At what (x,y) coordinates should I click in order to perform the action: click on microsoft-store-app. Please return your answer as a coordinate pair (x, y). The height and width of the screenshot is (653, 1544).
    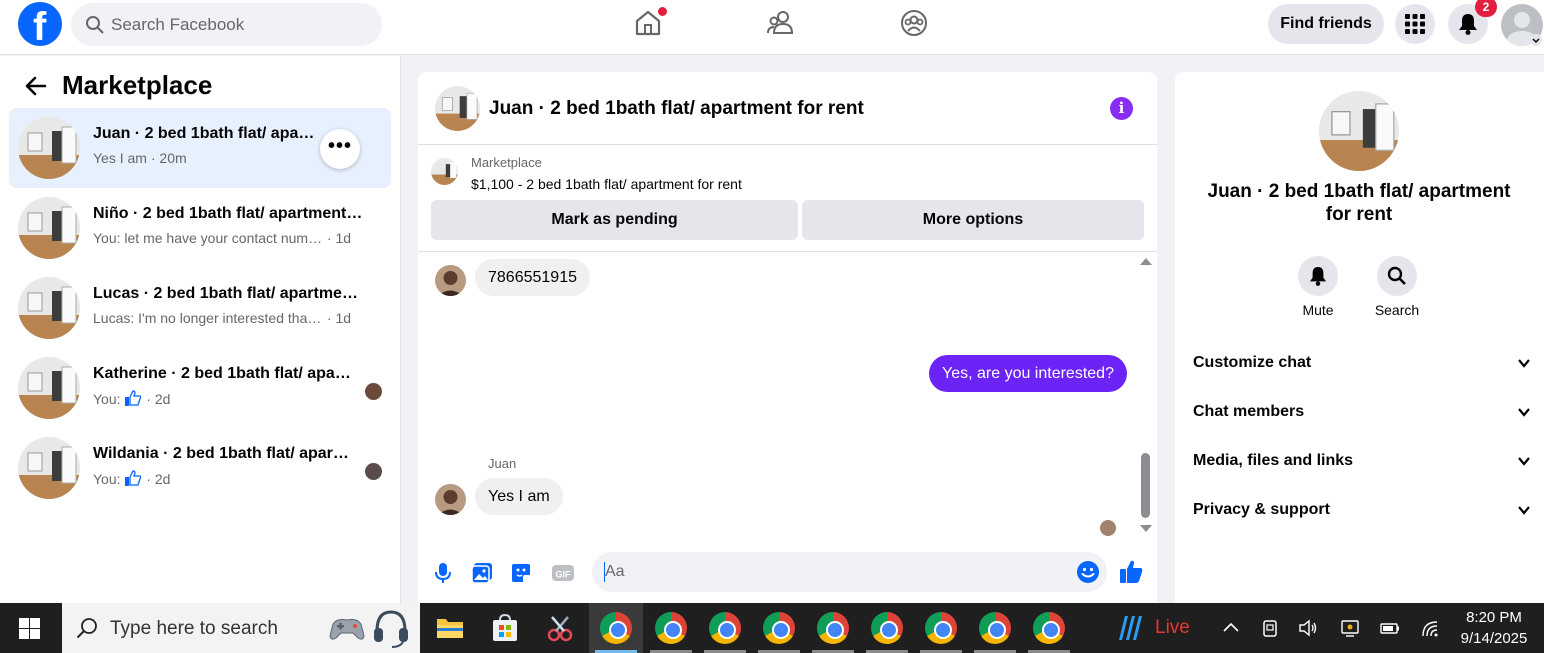
    Looking at the image, I should click on (505, 628).